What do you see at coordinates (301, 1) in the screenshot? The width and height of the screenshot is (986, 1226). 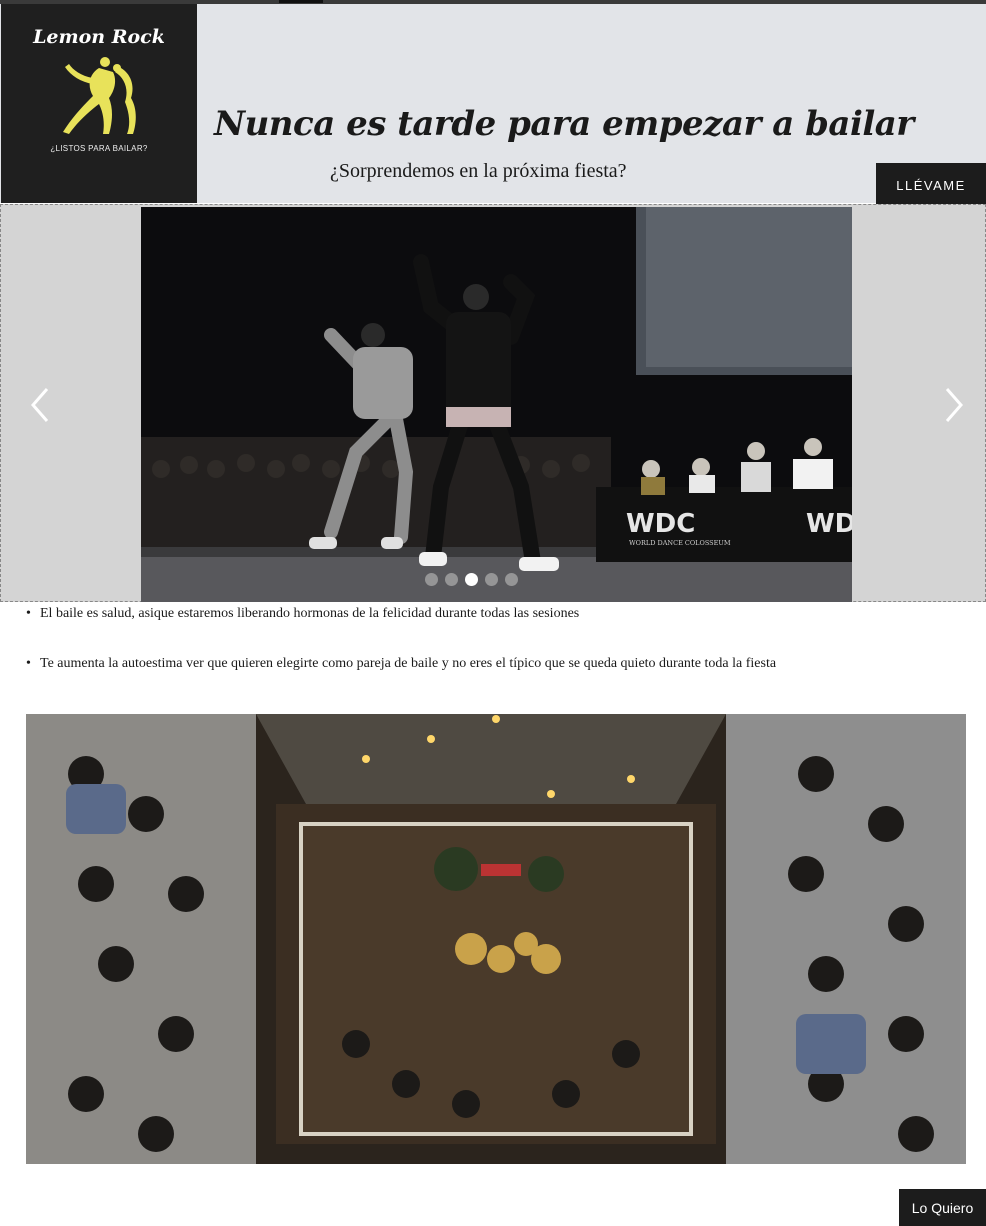 I see `top-strip-segment` at bounding box center [301, 1].